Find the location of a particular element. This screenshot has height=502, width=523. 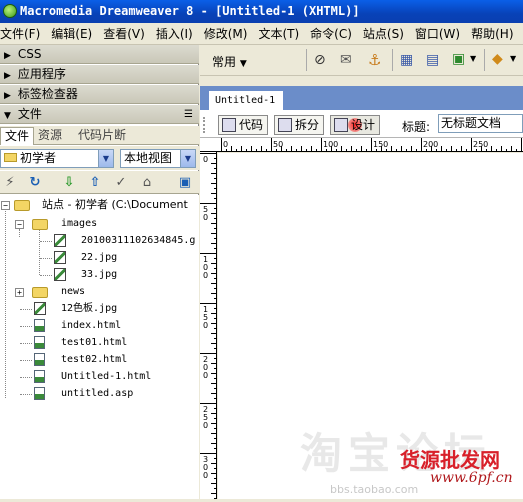

view-select: 本地视图 ▼ is located at coordinates (158, 158).